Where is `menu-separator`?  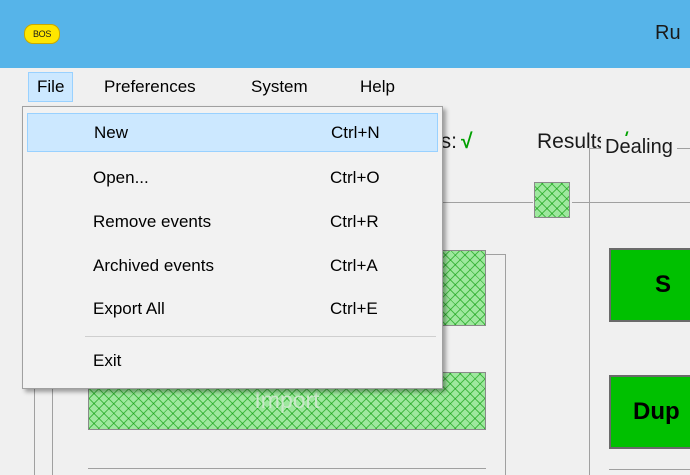 menu-separator is located at coordinates (260, 336).